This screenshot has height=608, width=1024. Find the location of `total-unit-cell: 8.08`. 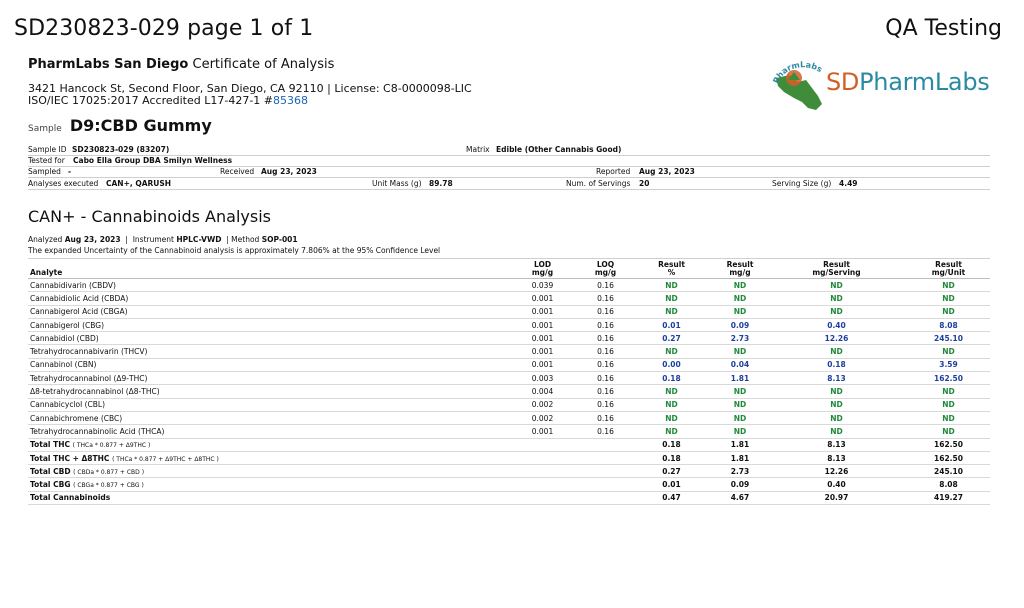

total-unit-cell: 8.08 is located at coordinates (948, 484).